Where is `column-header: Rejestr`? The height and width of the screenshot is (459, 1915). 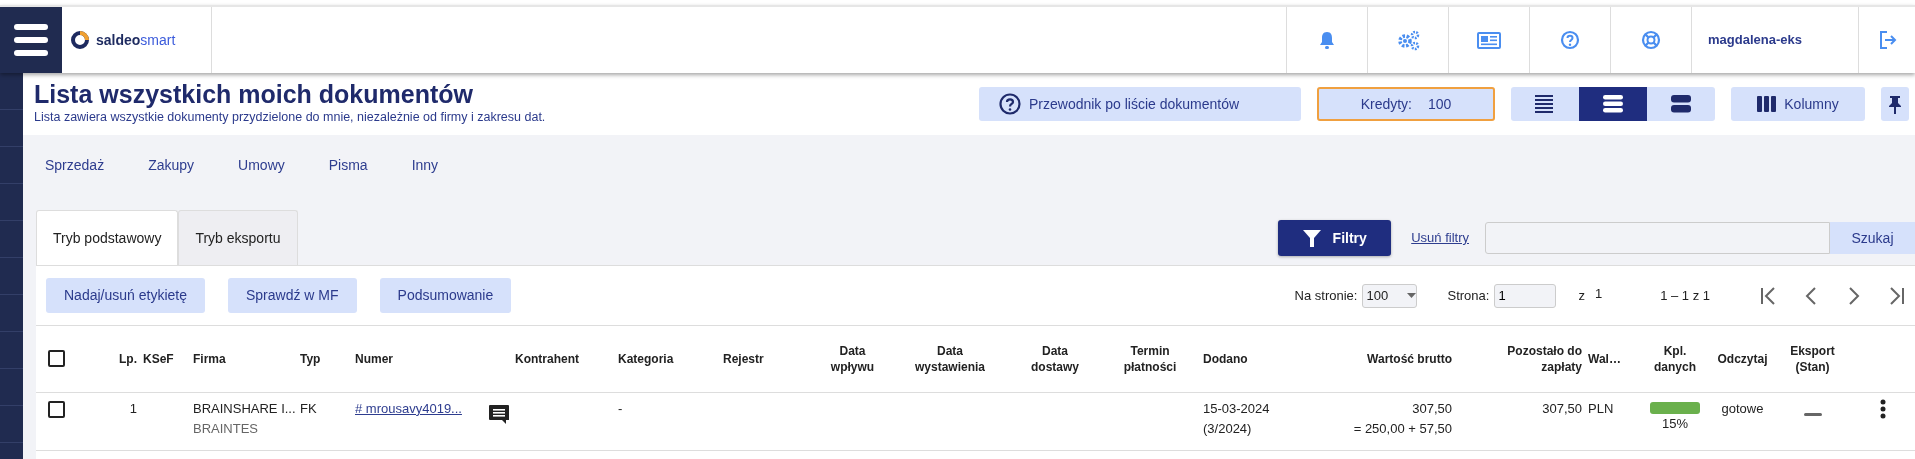 column-header: Rejestr is located at coordinates (743, 358).